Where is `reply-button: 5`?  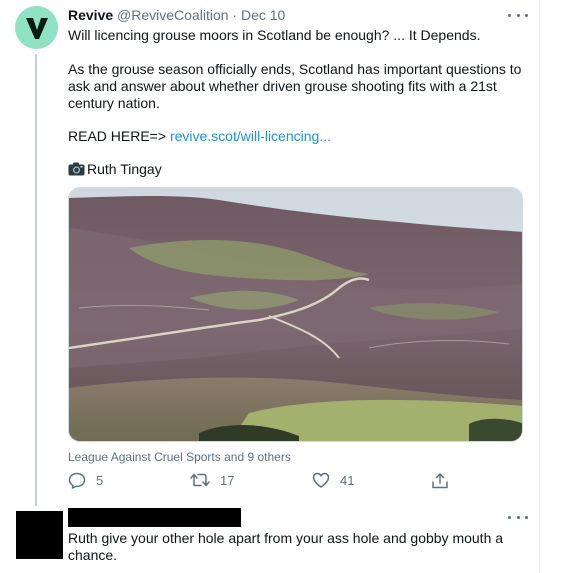 reply-button: 5 is located at coordinates (85, 480).